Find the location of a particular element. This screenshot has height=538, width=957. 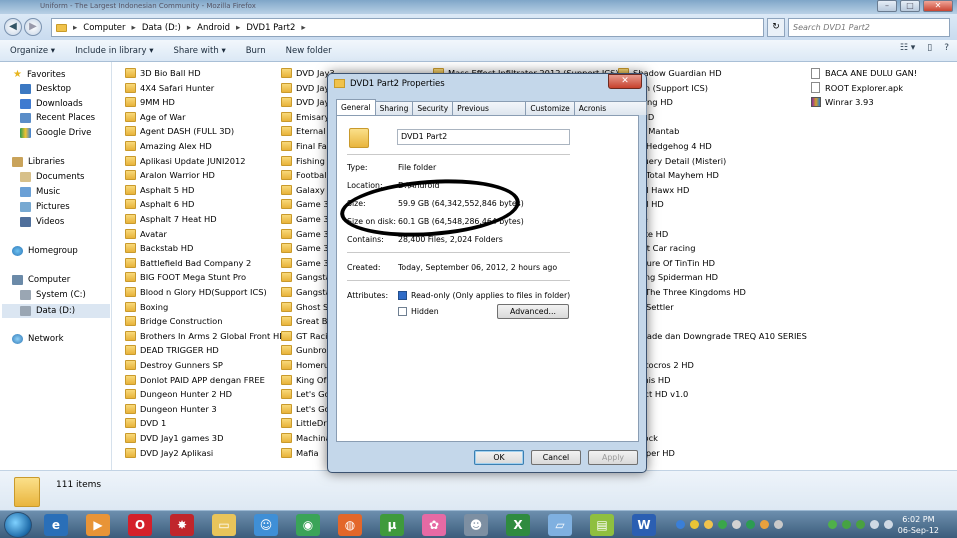

file-item: Final Fan is located at coordinates (306, 146).